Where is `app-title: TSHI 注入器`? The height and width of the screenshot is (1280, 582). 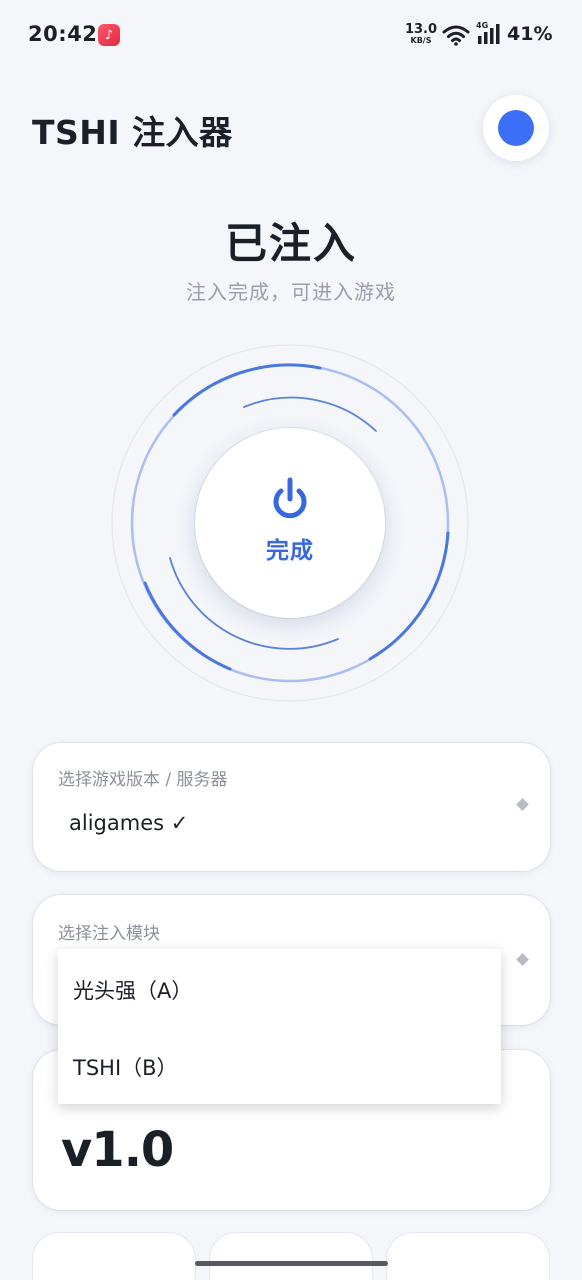 app-title: TSHI 注入器 is located at coordinates (132, 132).